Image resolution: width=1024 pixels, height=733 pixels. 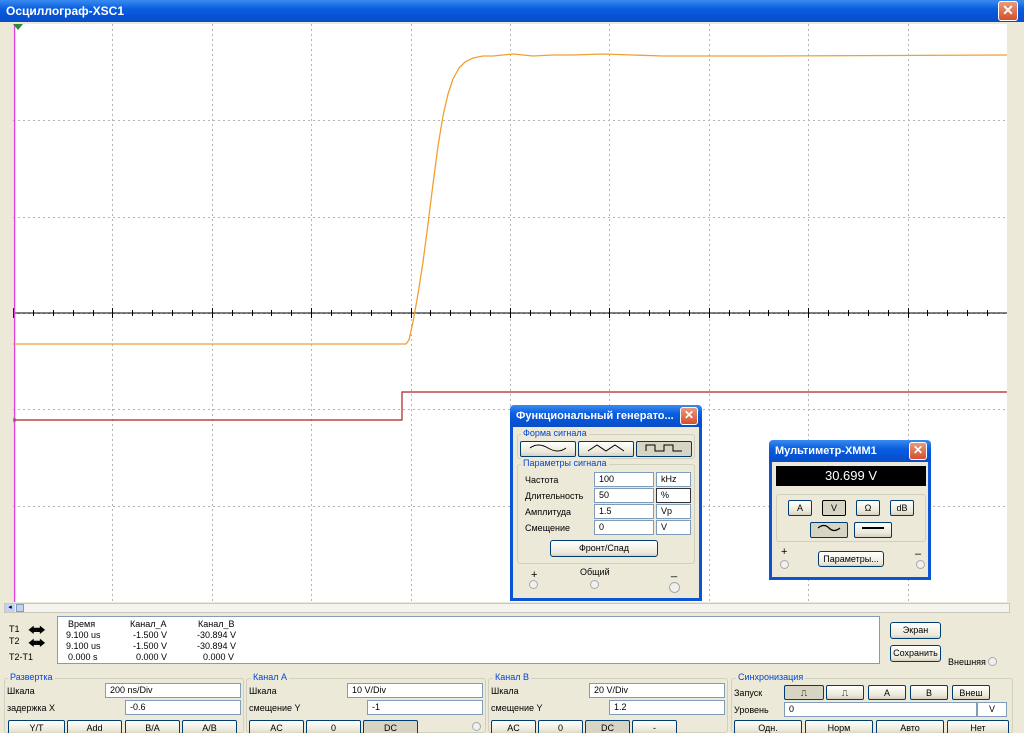 What do you see at coordinates (554, 496) in the screenshot?
I see `duty-cycle-label: Длительность` at bounding box center [554, 496].